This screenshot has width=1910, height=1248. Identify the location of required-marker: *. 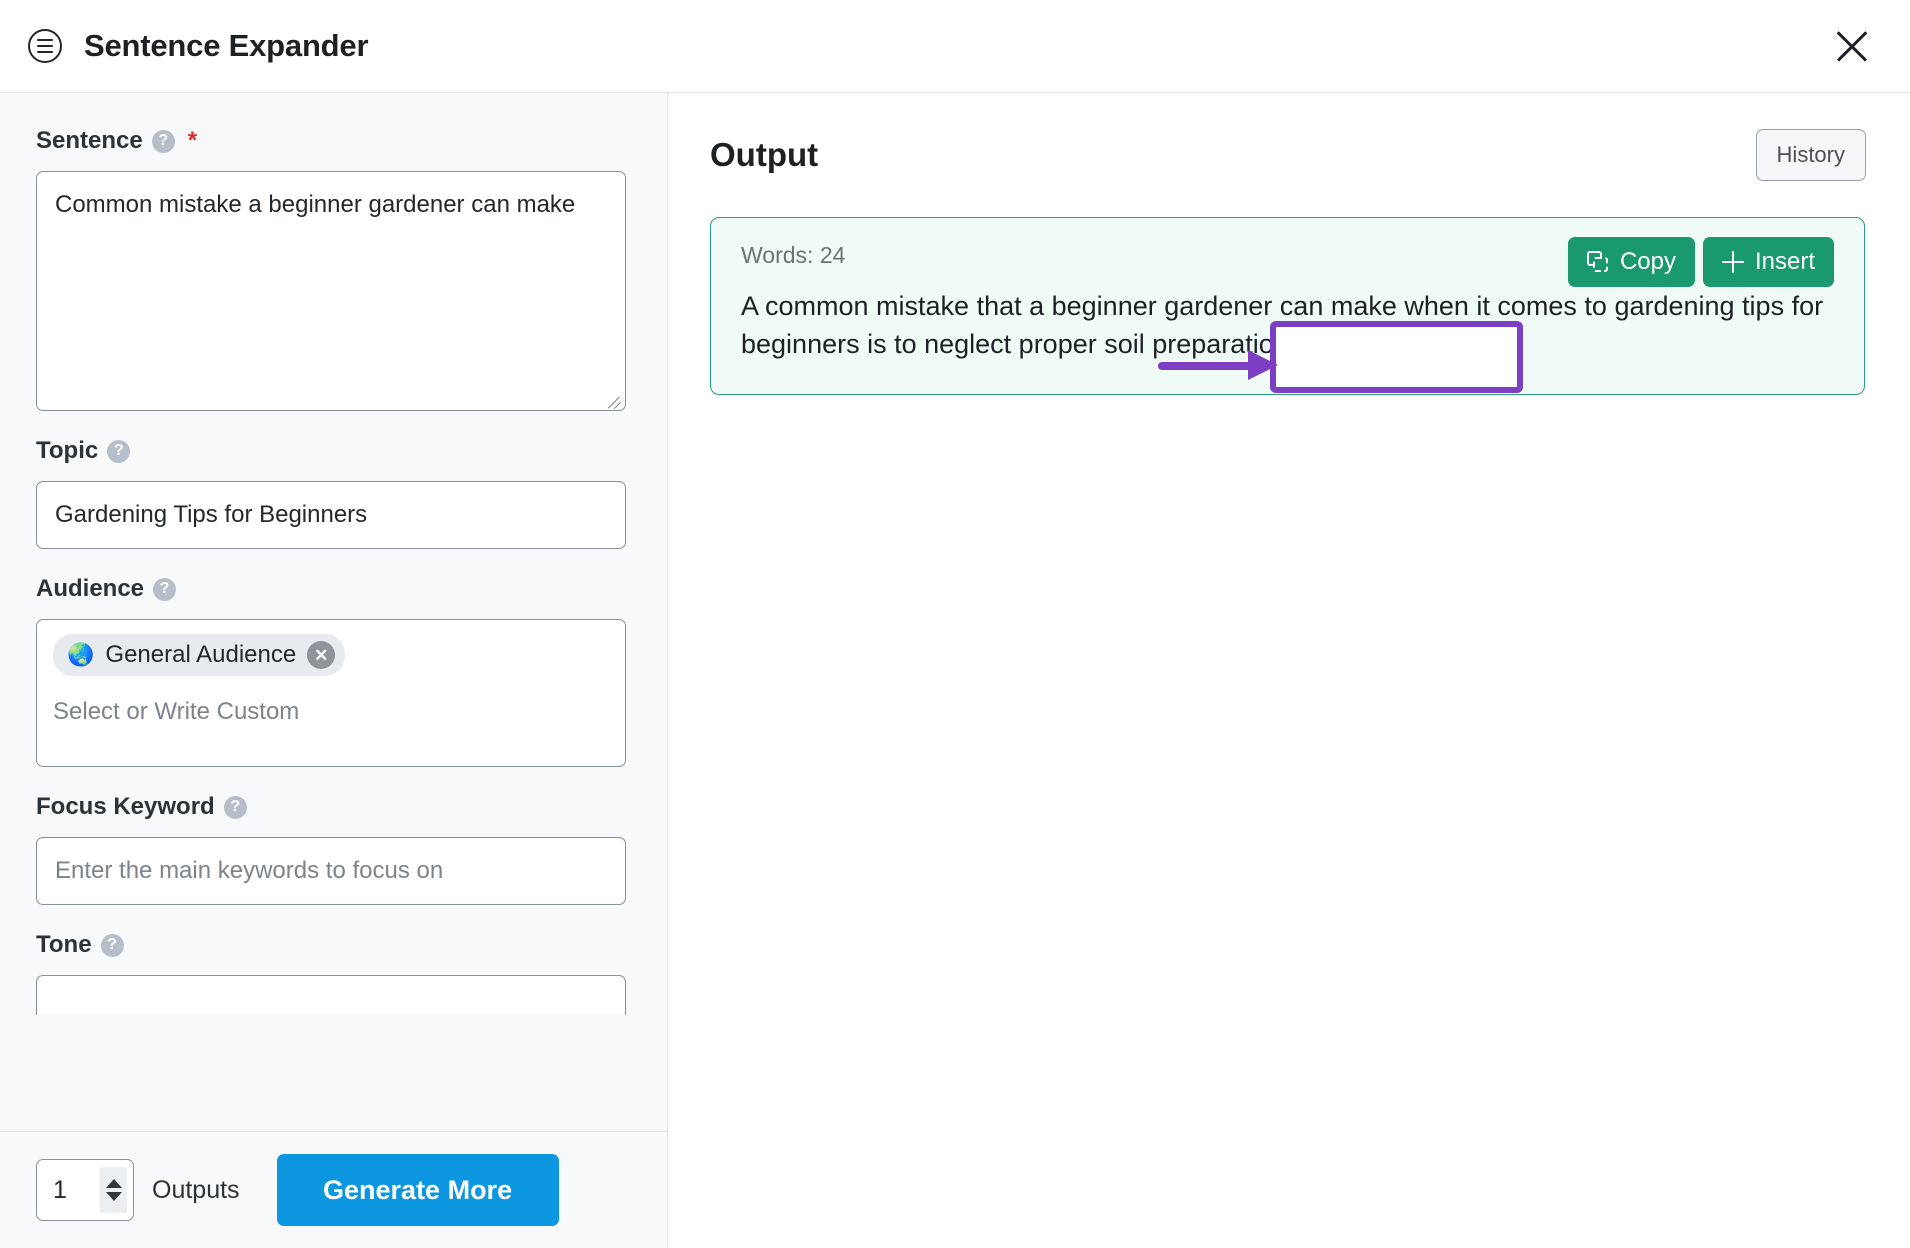
(192, 140).